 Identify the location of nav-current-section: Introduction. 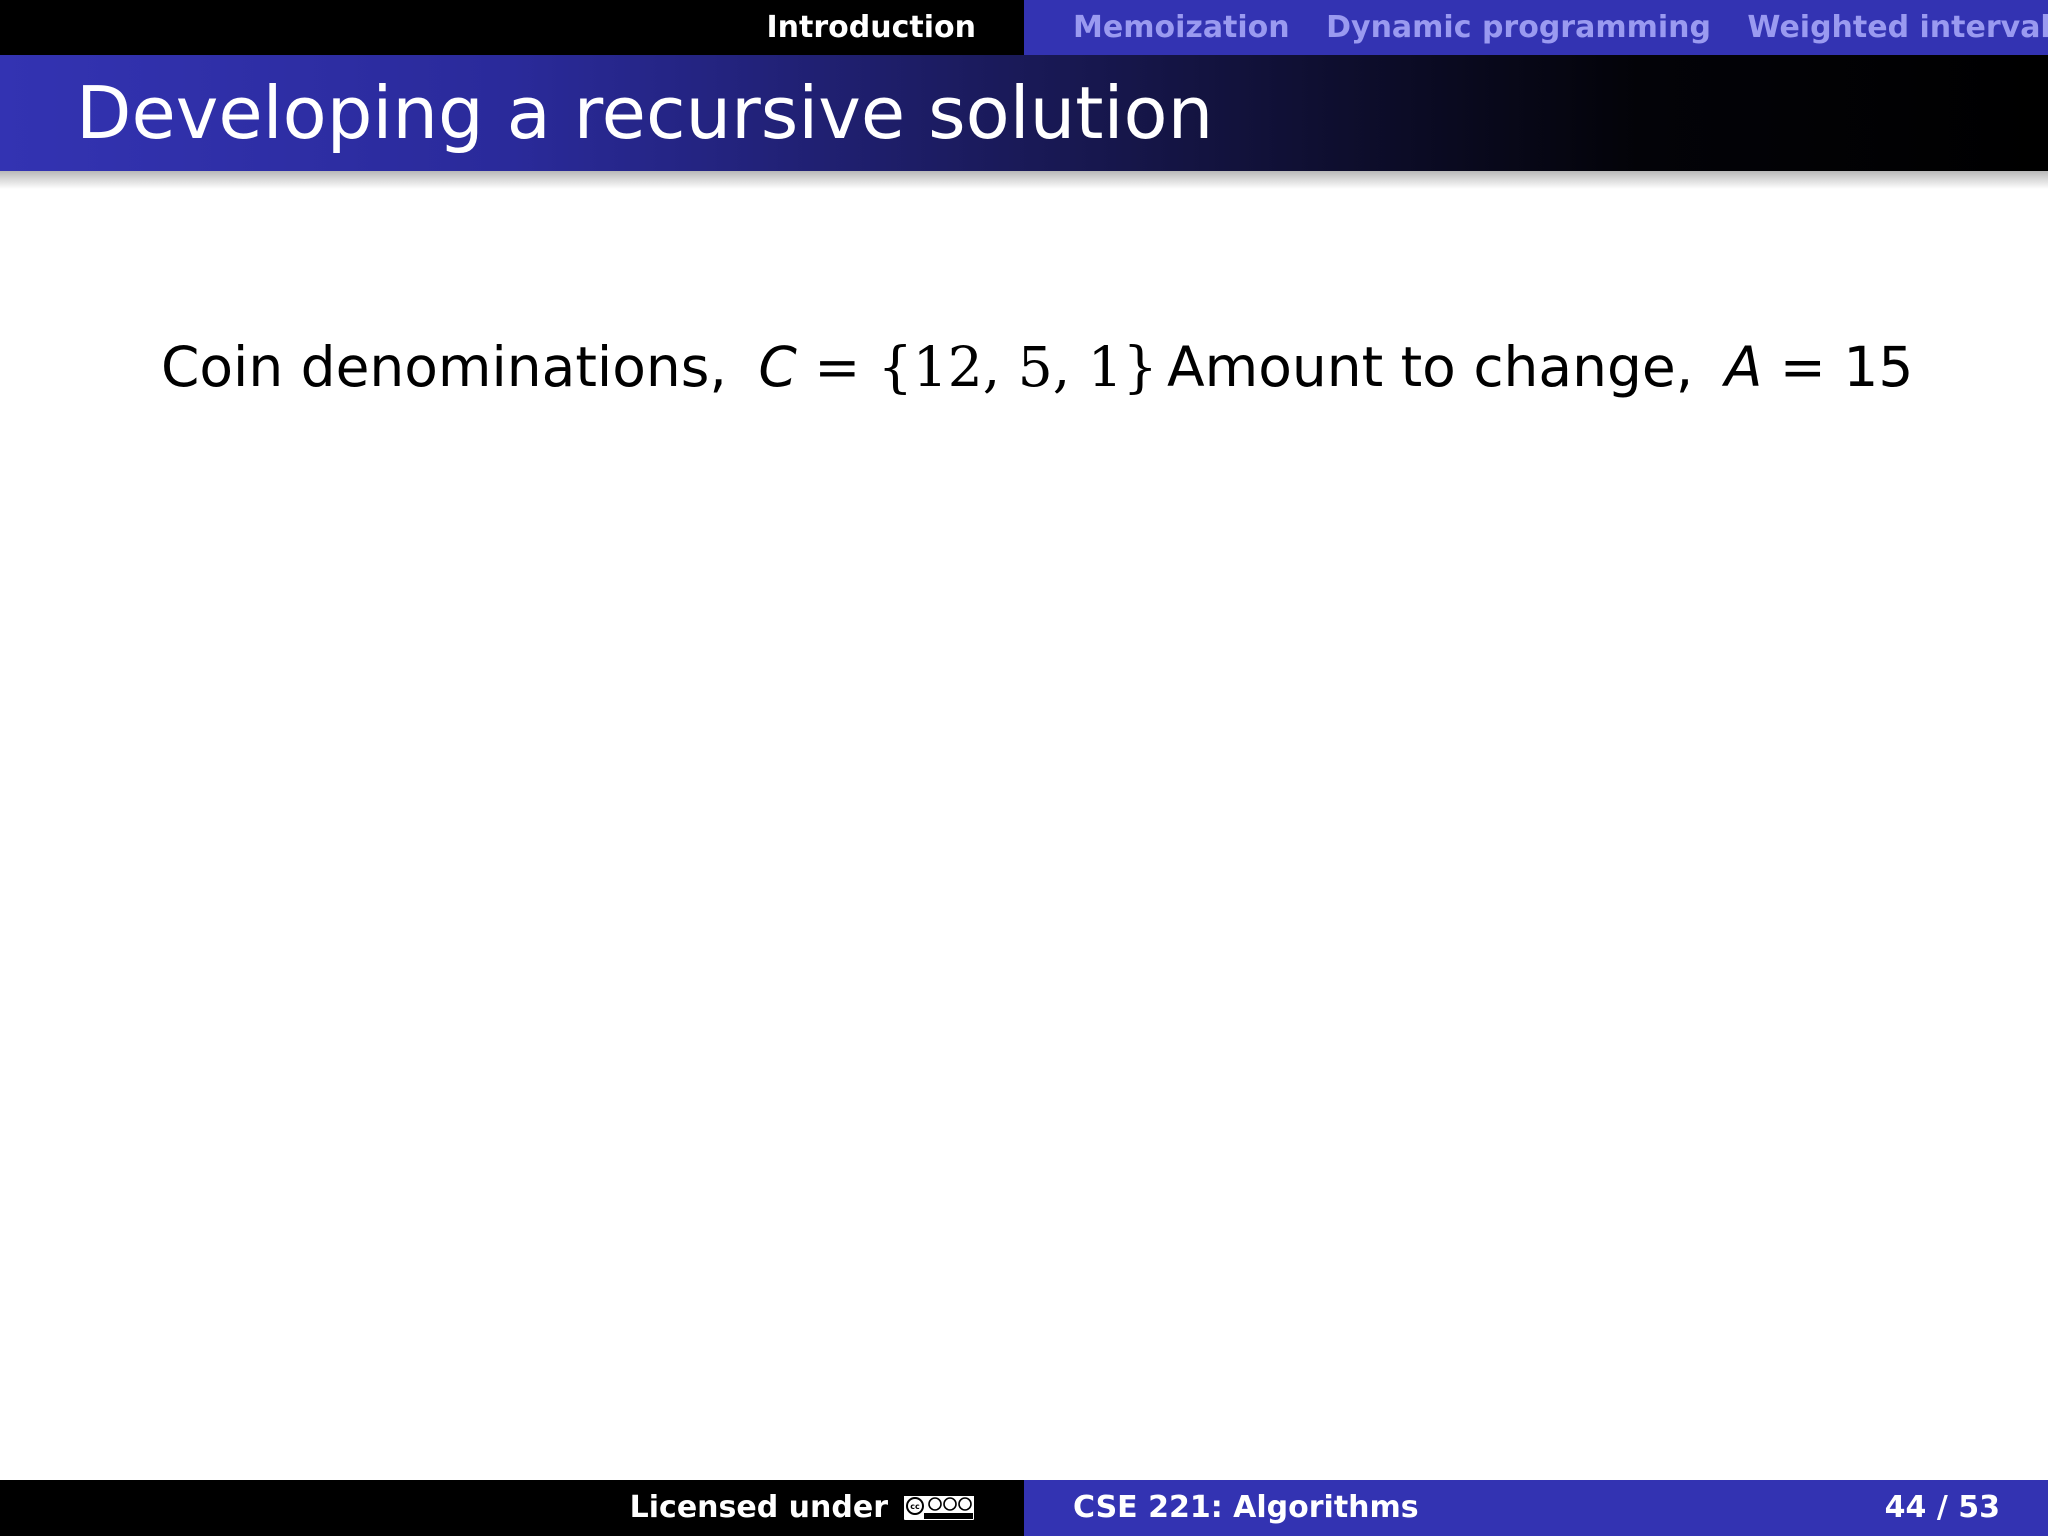
(871, 27).